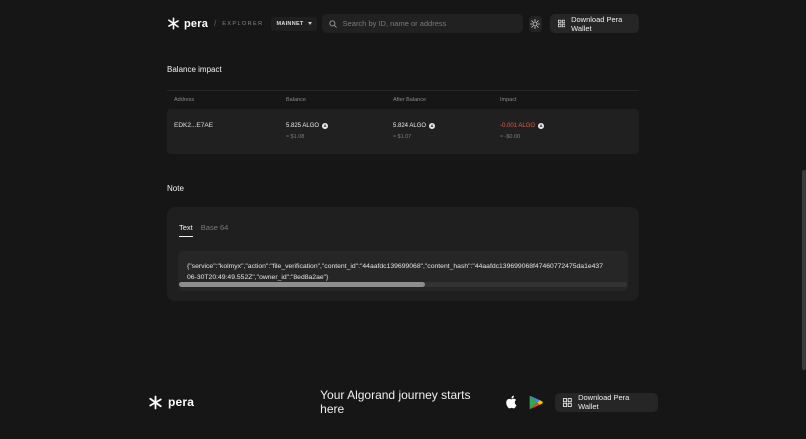  I want to click on column-impact: Impact, so click(508, 99).